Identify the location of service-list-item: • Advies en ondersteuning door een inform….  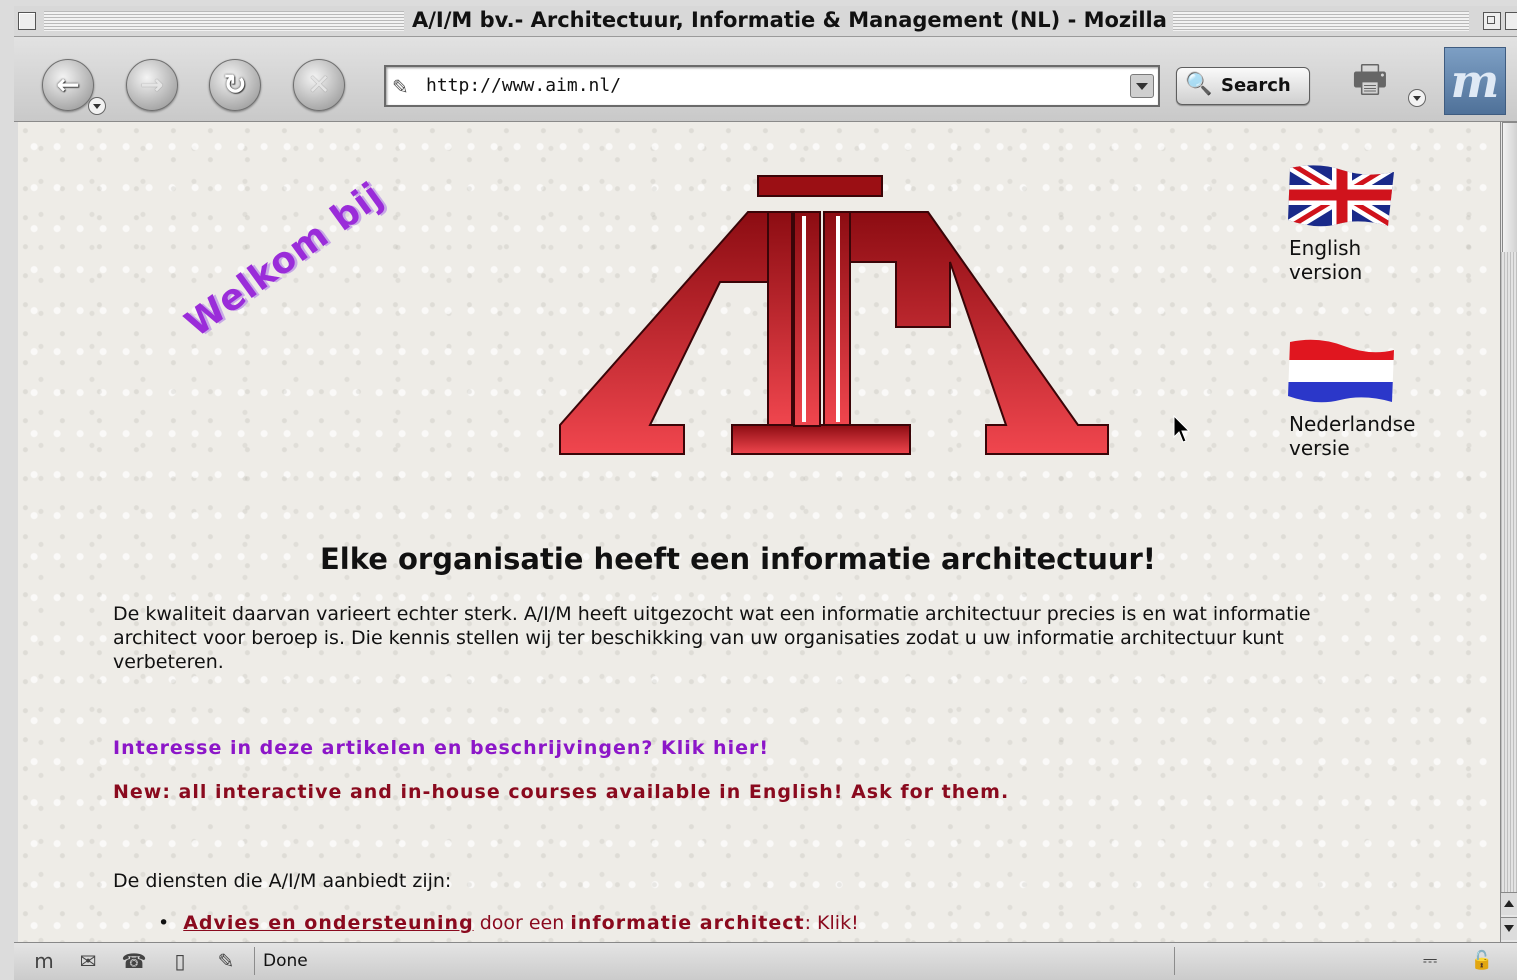
(508, 923).